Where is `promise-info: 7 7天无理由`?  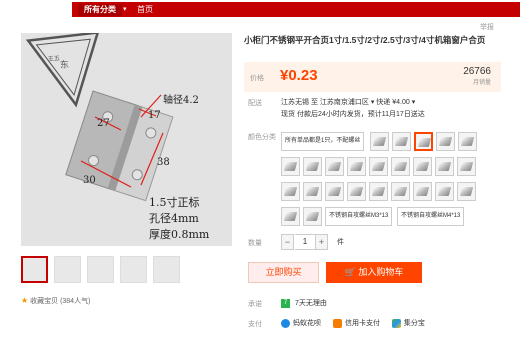
promise-info: 7 7天无理由 is located at coordinates (304, 303).